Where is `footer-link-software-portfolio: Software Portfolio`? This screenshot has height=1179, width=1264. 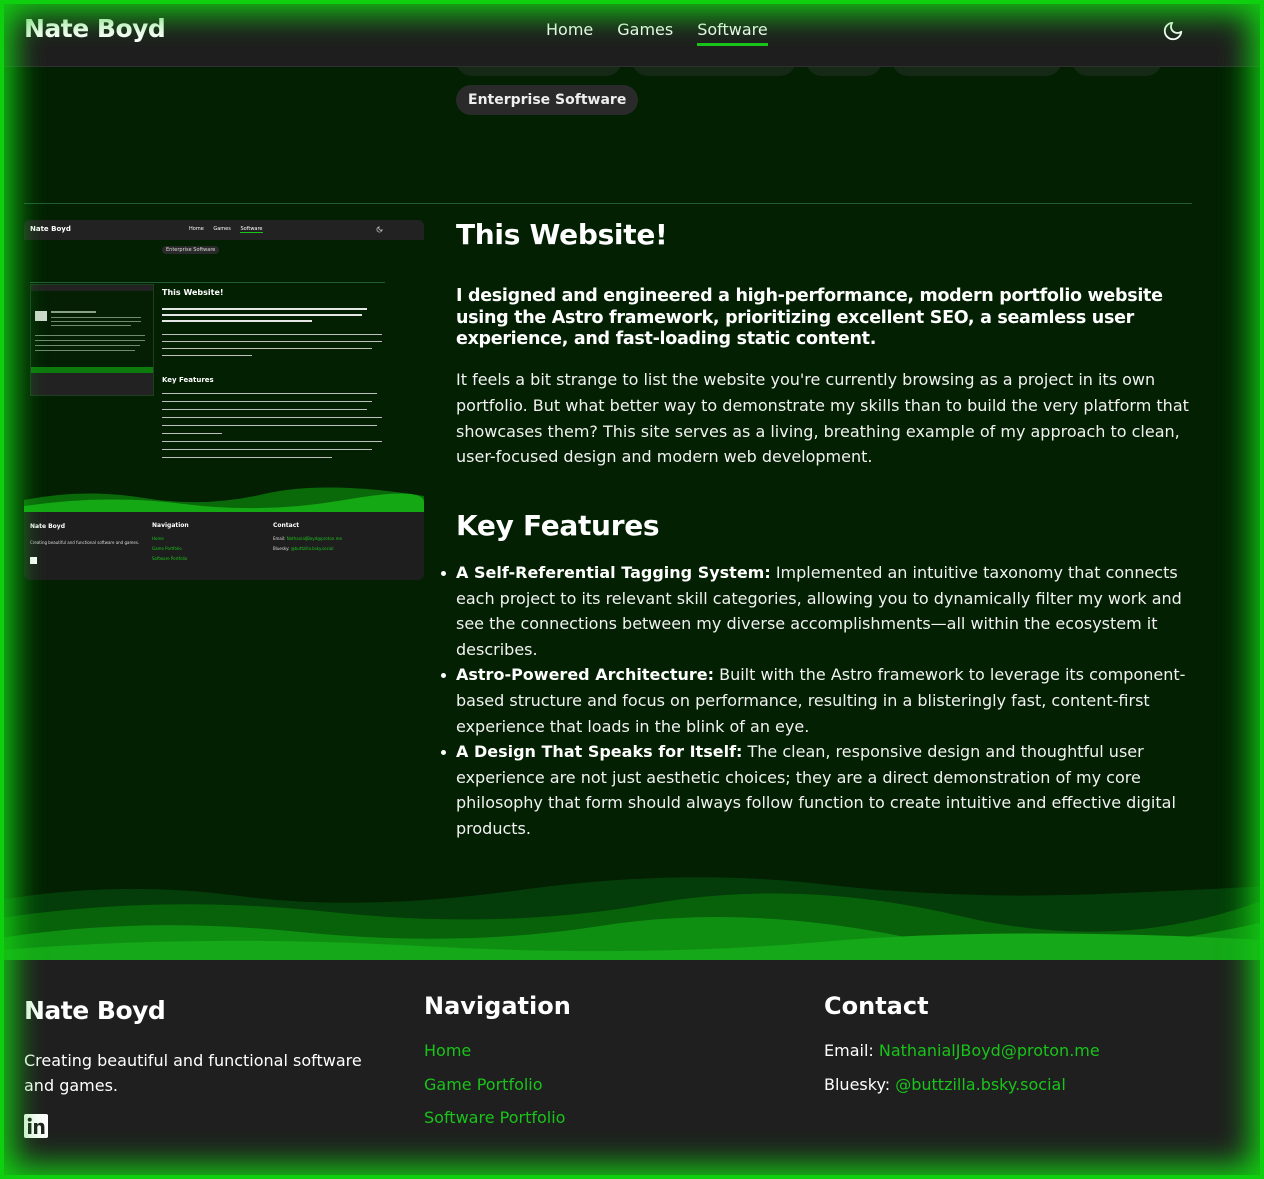
footer-link-software-portfolio: Software Portfolio is located at coordinates (494, 1117).